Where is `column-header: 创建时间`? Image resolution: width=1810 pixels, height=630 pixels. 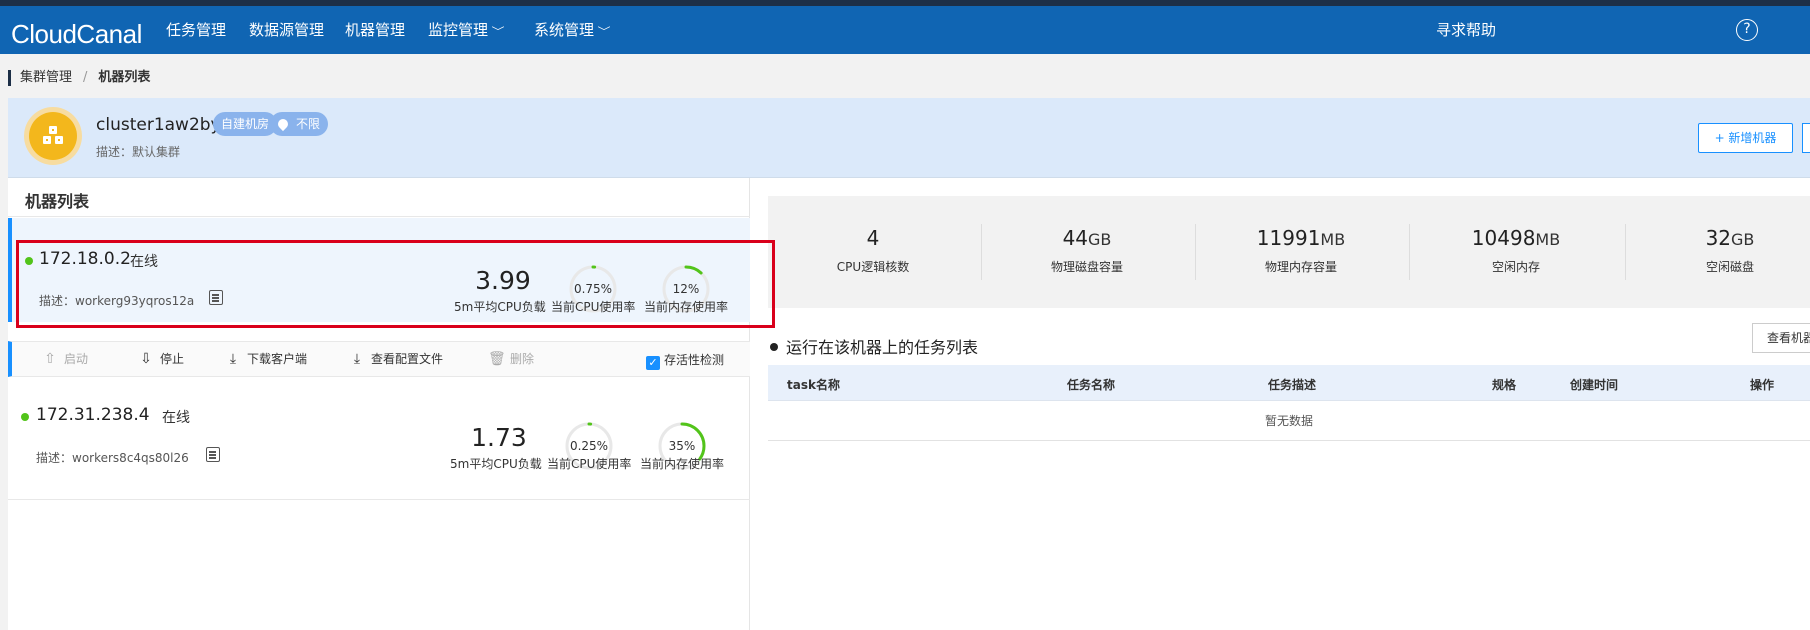
column-header: 创建时间 is located at coordinates (1594, 385).